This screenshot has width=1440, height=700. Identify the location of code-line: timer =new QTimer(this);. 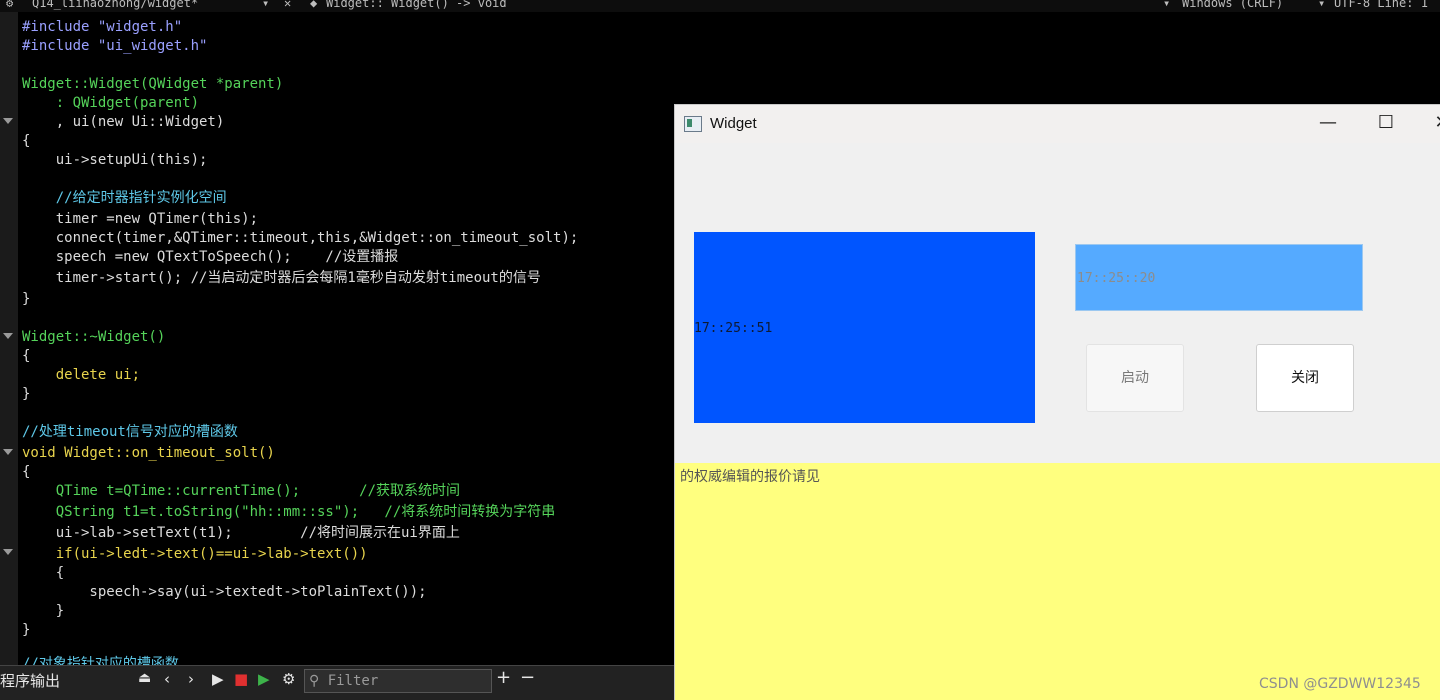
(140, 219).